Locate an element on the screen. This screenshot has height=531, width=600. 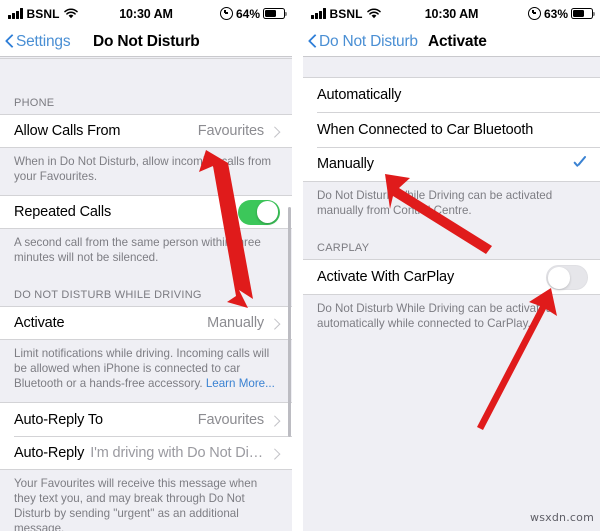
row-title: Activate is located at coordinates (39, 323).